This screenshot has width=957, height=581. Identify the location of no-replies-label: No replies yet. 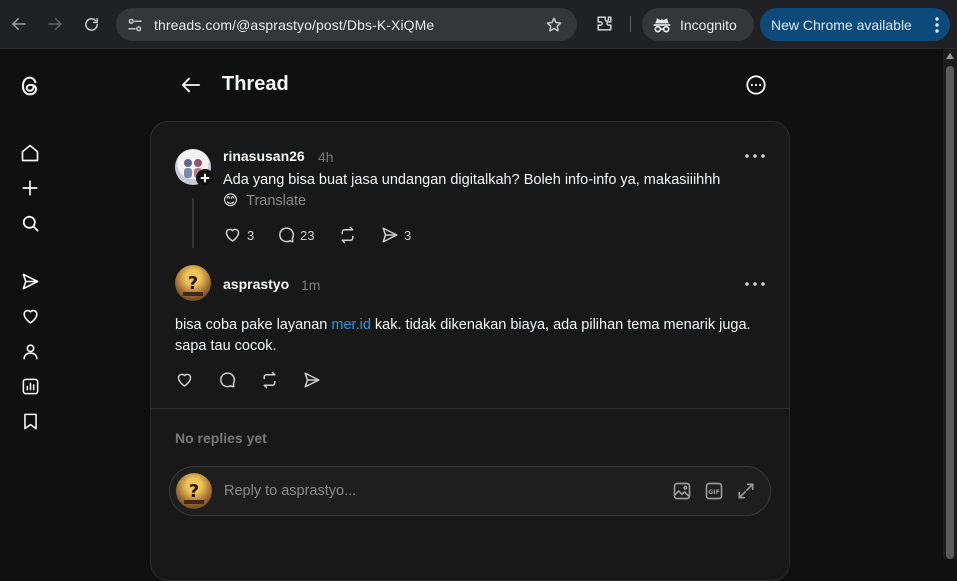
(221, 438).